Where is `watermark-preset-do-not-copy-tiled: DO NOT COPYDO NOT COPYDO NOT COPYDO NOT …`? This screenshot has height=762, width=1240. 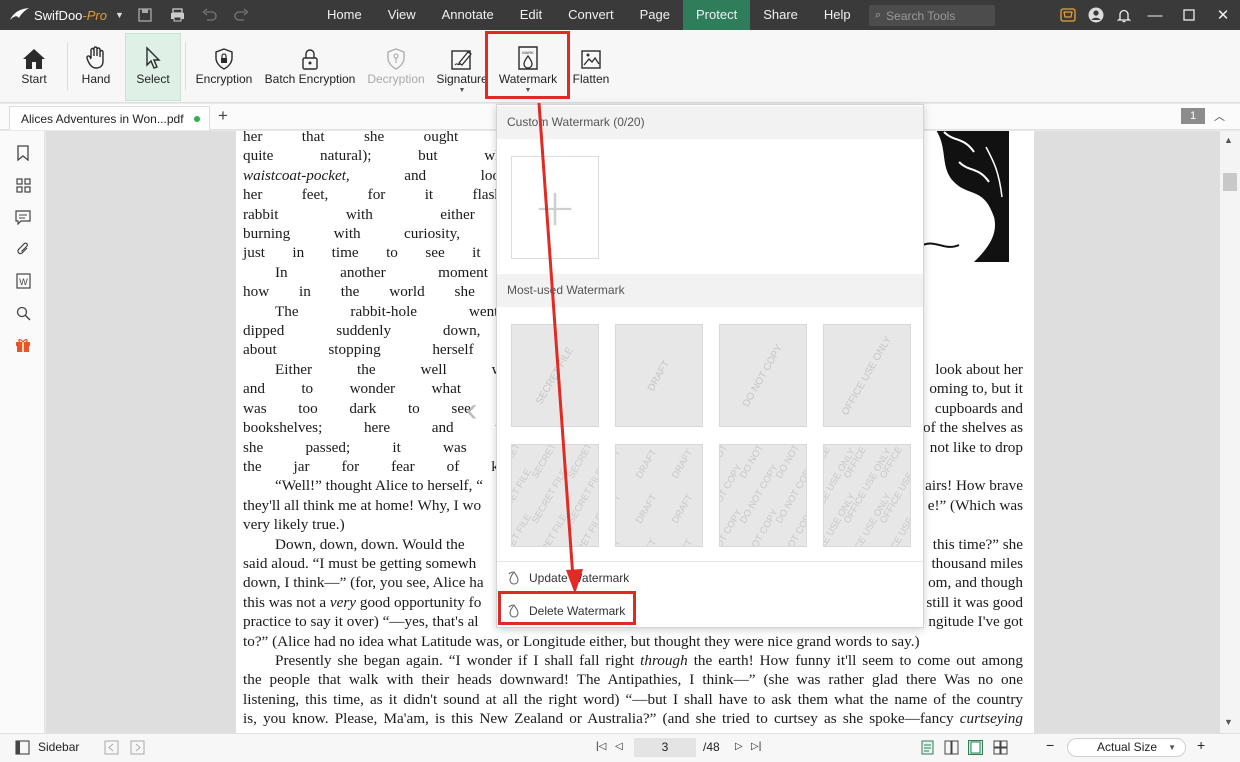 watermark-preset-do-not-copy-tiled: DO NOT COPYDO NOT COPYDO NOT COPYDO NOT … is located at coordinates (763, 495).